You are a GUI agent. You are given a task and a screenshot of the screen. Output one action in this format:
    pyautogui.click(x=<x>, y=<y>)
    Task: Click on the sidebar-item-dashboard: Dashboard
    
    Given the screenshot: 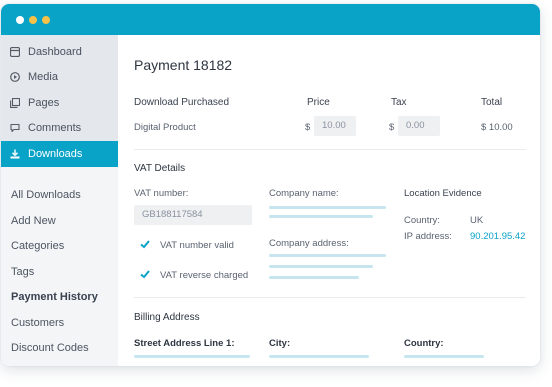 What is the action you would take?
    pyautogui.click(x=59, y=52)
    